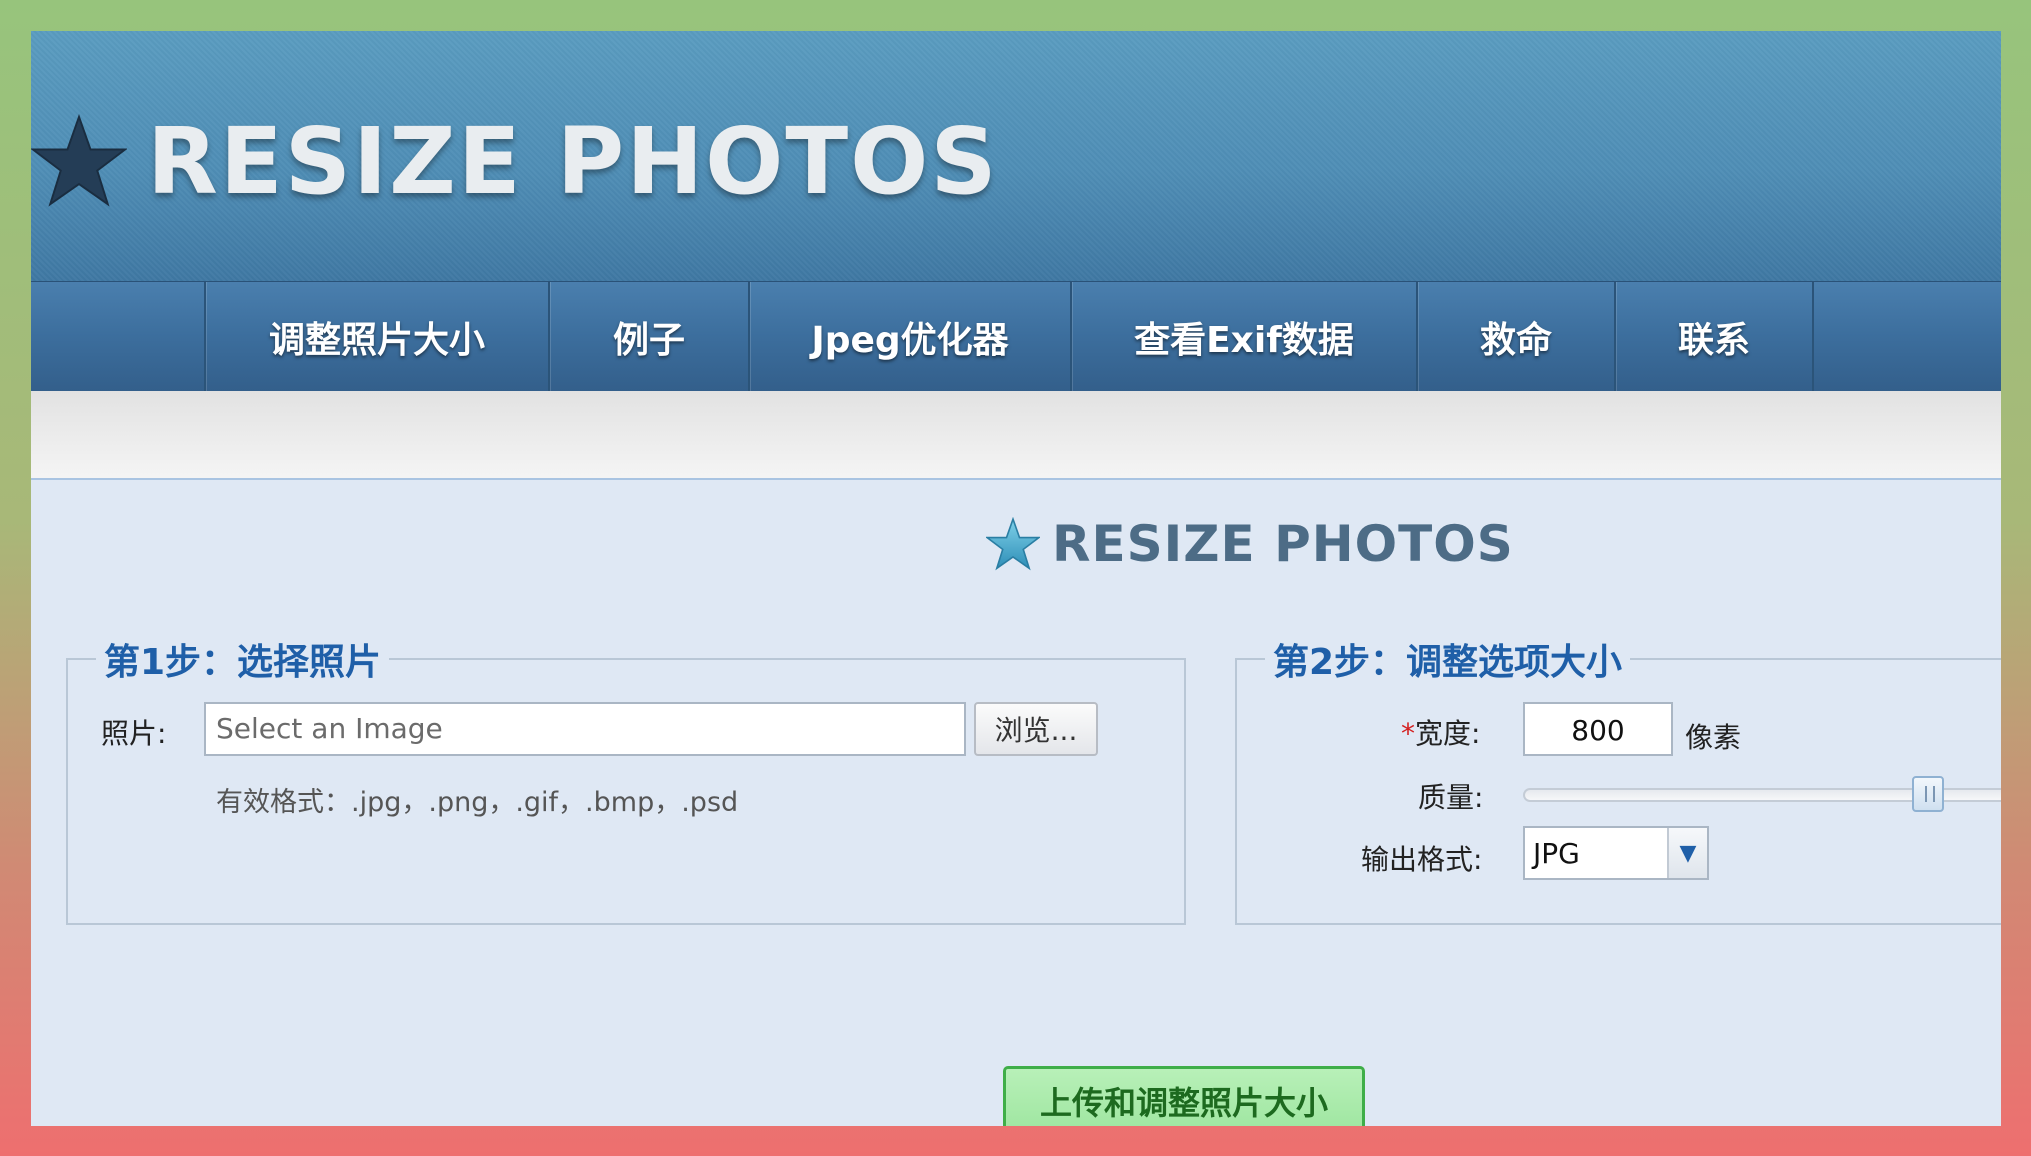  I want to click on nav-item-label: 救命, so click(1515, 340).